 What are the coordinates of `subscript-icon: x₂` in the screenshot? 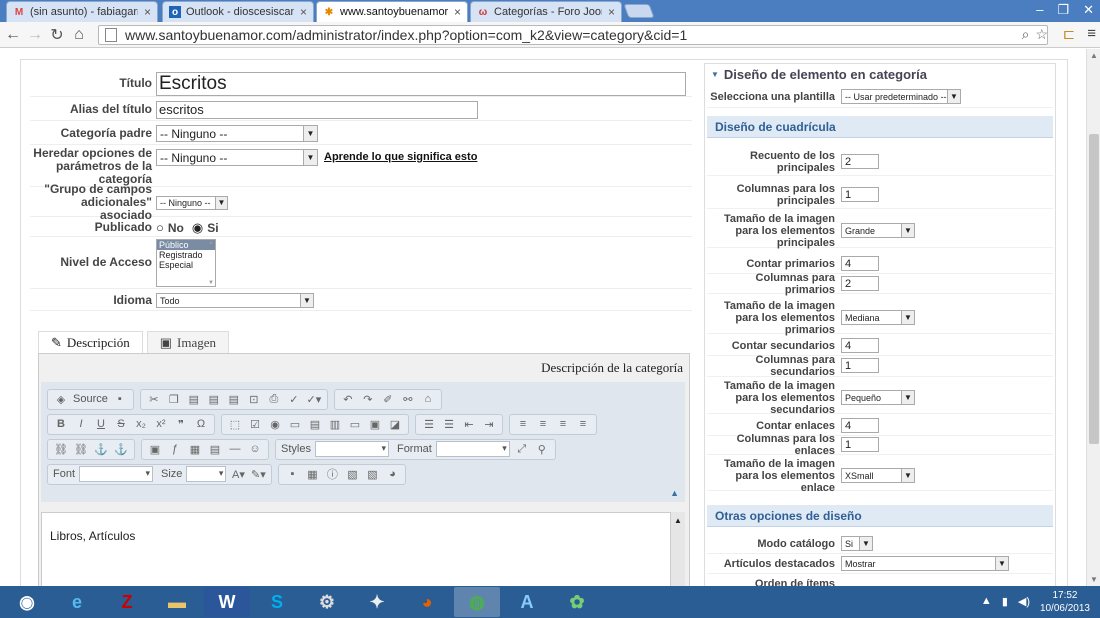 It's located at (141, 424).